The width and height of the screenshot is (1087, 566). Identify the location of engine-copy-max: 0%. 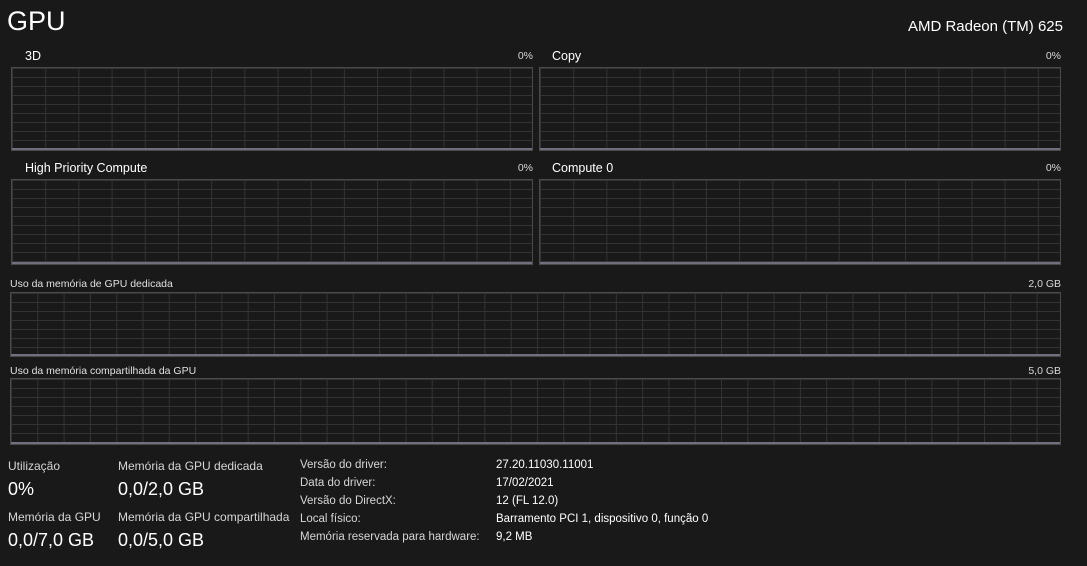
(1053, 56).